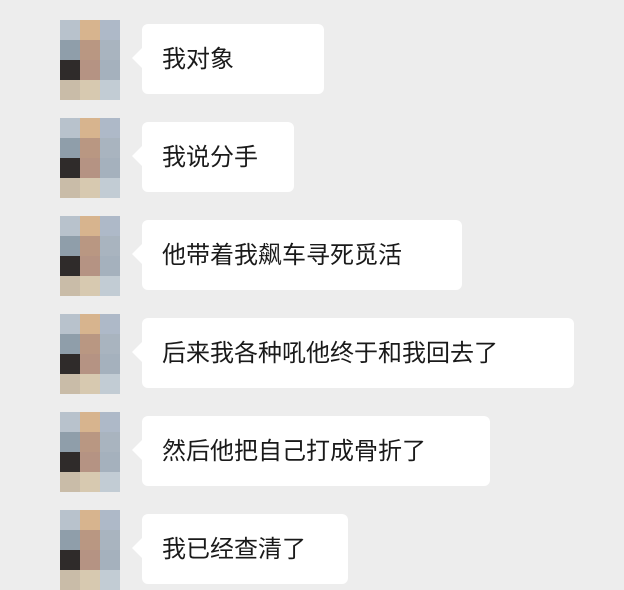  Describe the element at coordinates (213, 157) in the screenshot. I see `message-bubble: 我说分手` at that location.